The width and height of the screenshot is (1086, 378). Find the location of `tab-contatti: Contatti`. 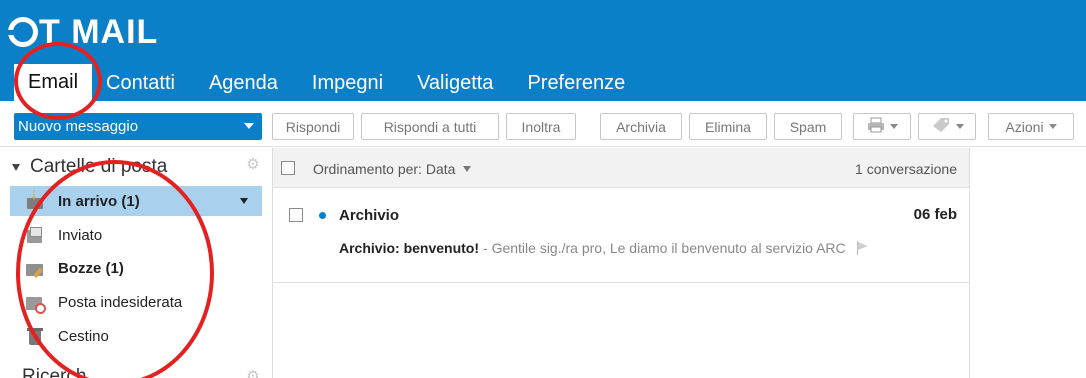

tab-contatti: Contatti is located at coordinates (140, 83).